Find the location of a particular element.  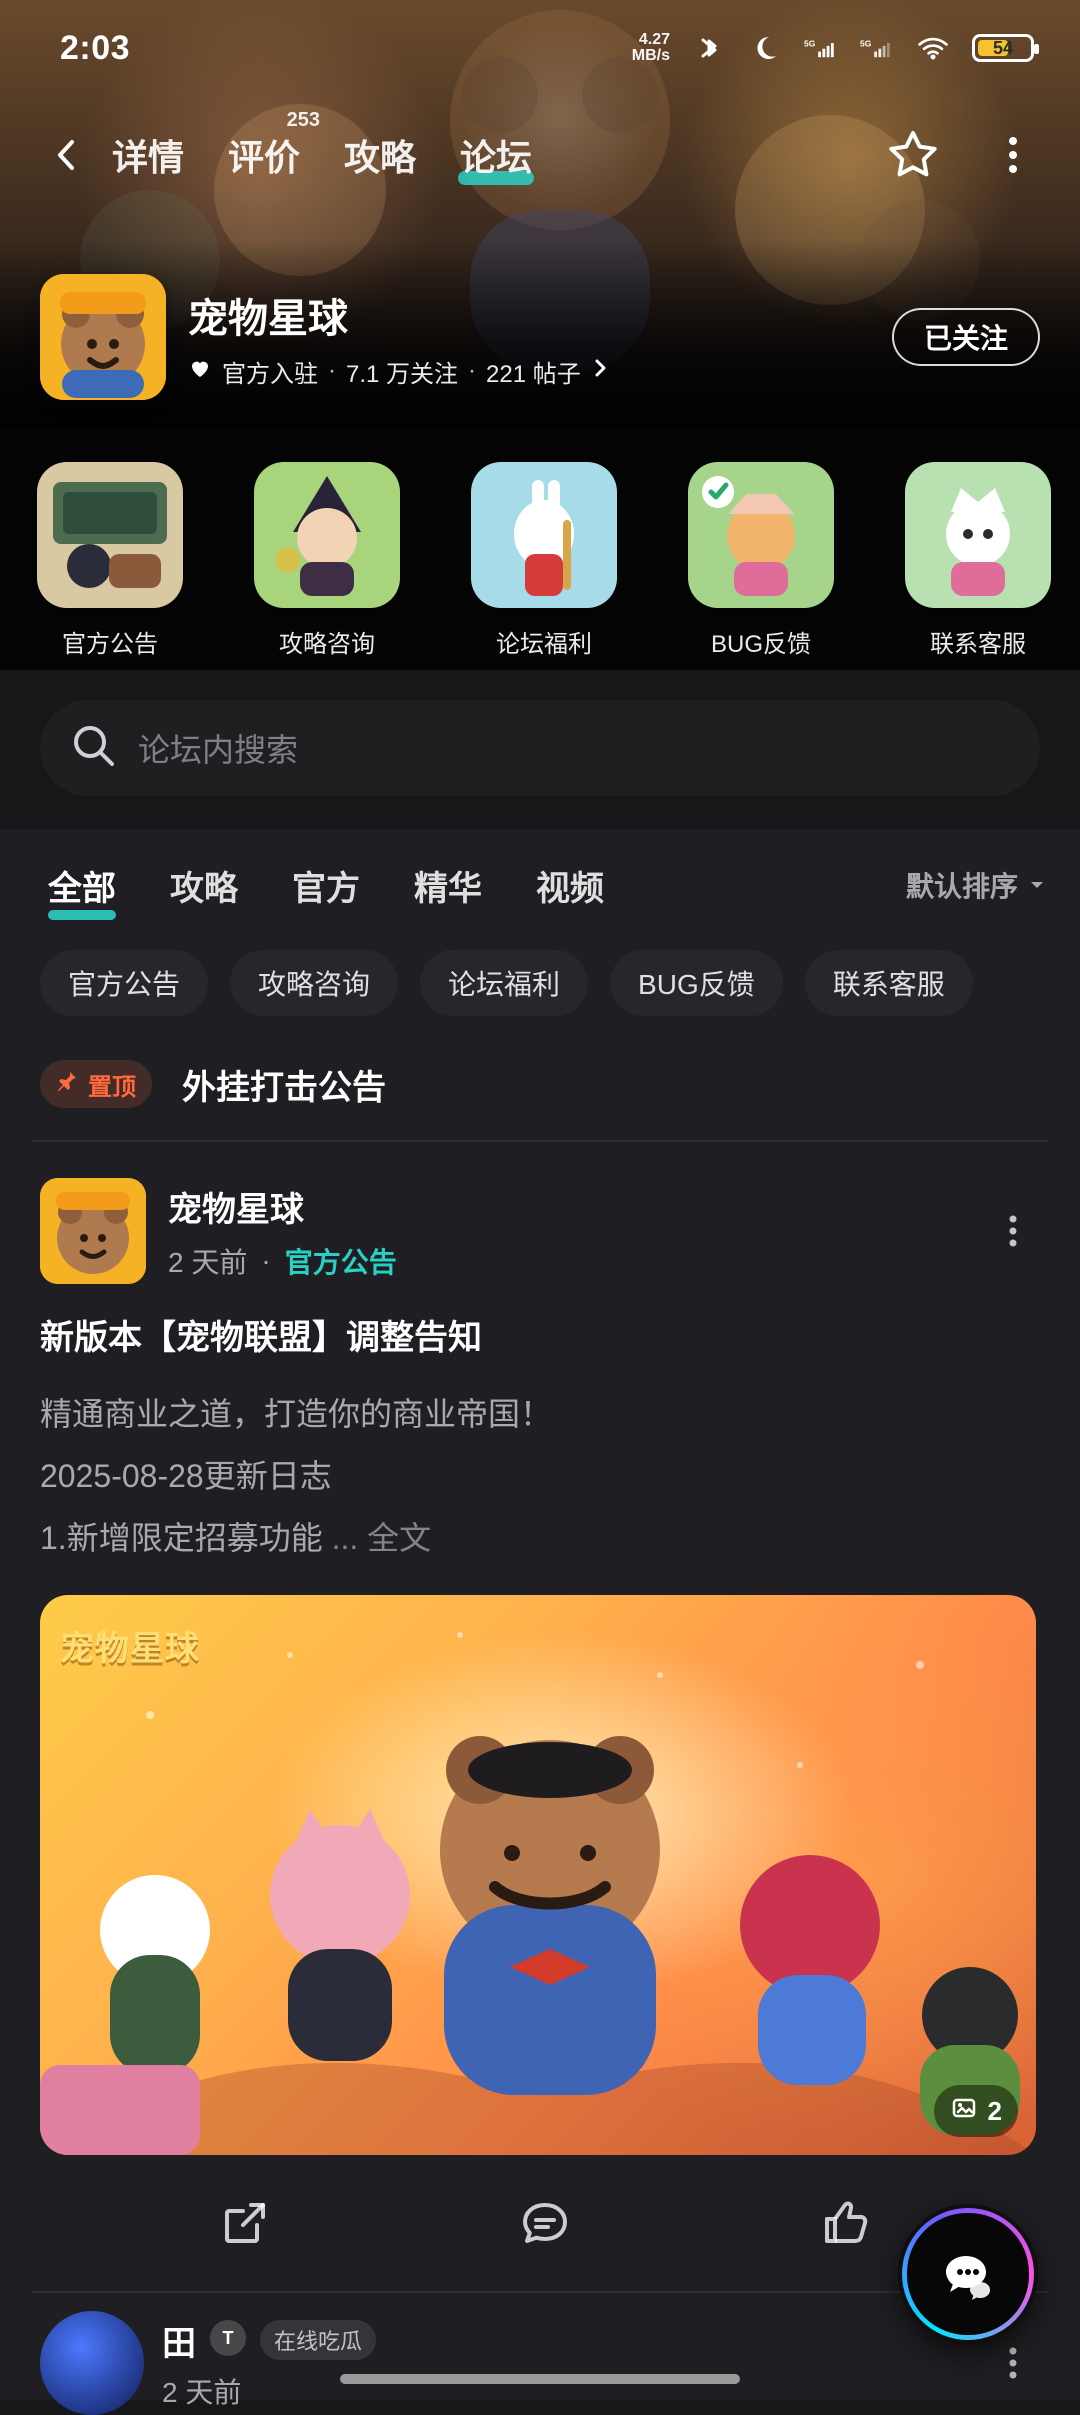

category-label: 联系客服 is located at coordinates (978, 641).